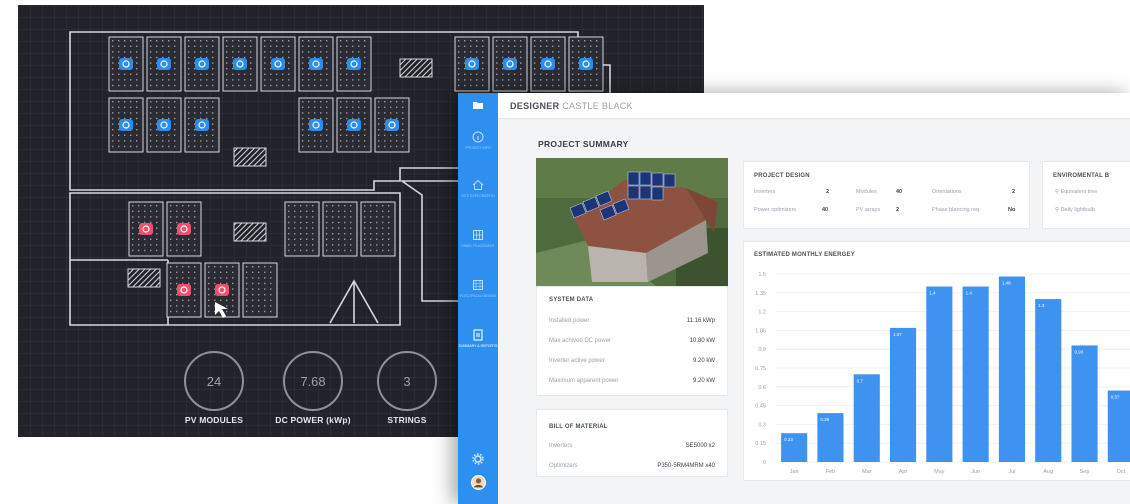 The image size is (1130, 504). Describe the element at coordinates (580, 341) in the screenshot. I see `max-dc-power-label: Max achived DC power` at that location.